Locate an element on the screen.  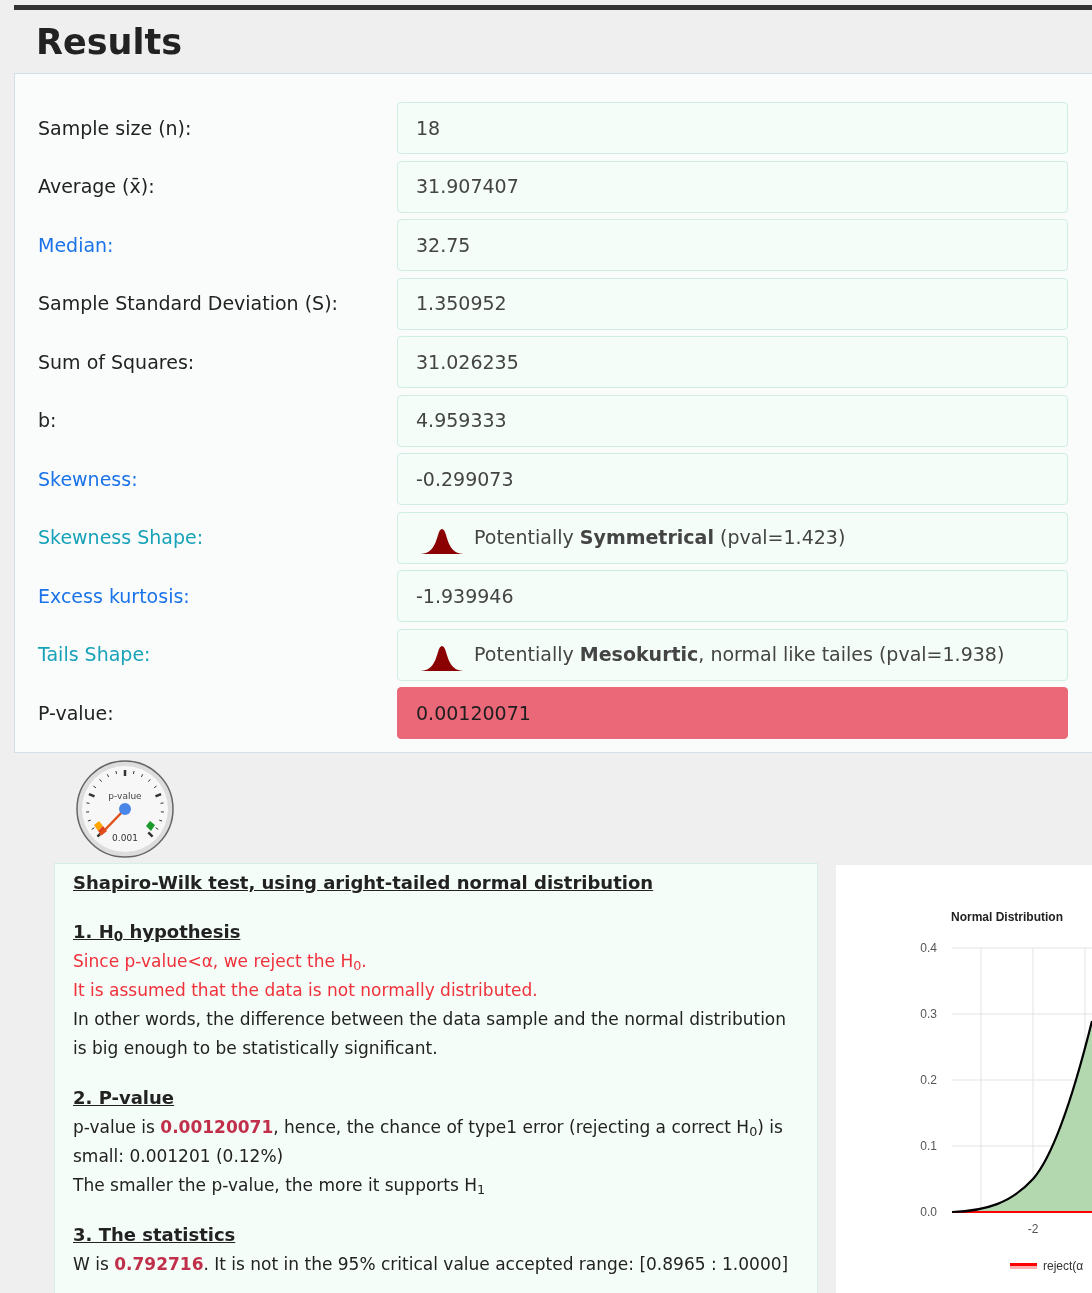
field-label: b: is located at coordinates (47, 421).